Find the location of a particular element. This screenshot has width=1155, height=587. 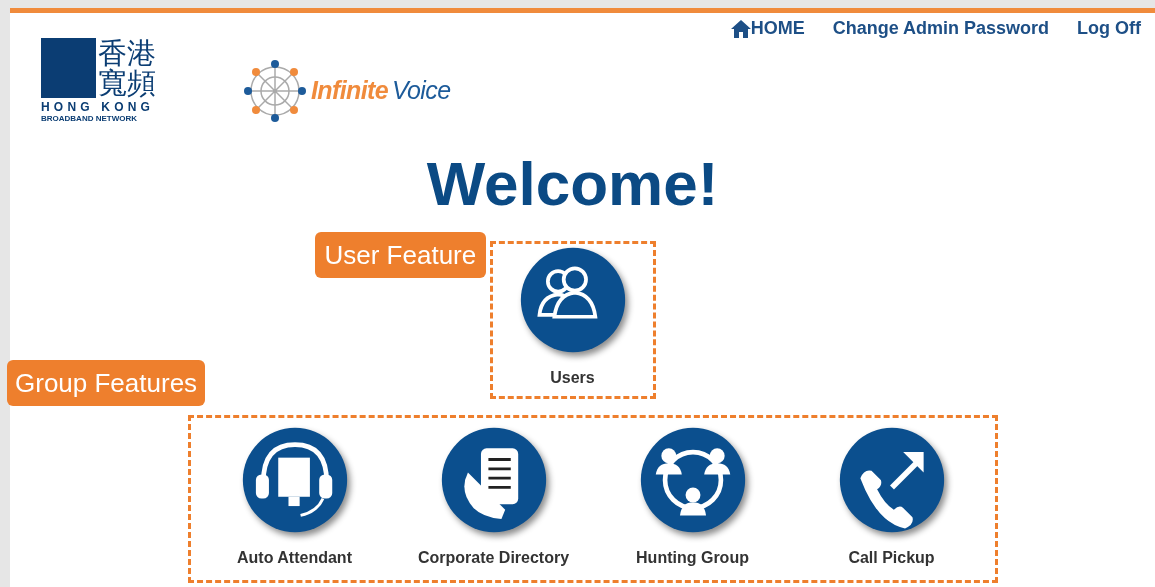

annotation-callout: Group Features is located at coordinates (106, 383).